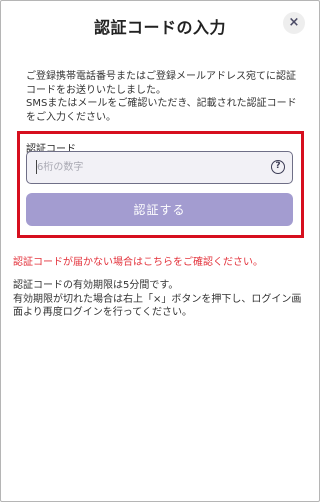 The image size is (320, 502). Describe the element at coordinates (159, 27) in the screenshot. I see `modal-title: 認証コードの入力` at that location.